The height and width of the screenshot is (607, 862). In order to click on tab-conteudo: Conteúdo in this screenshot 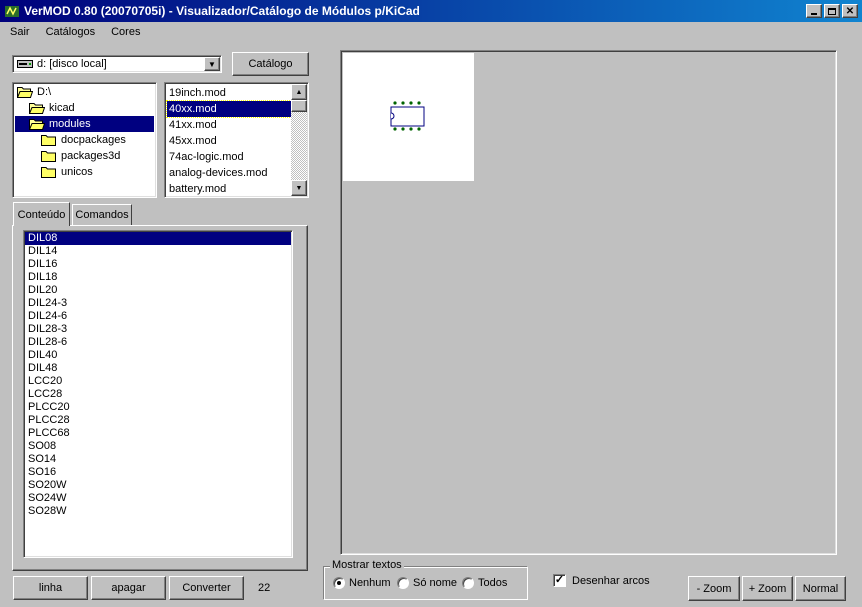, I will do `click(41, 214)`.